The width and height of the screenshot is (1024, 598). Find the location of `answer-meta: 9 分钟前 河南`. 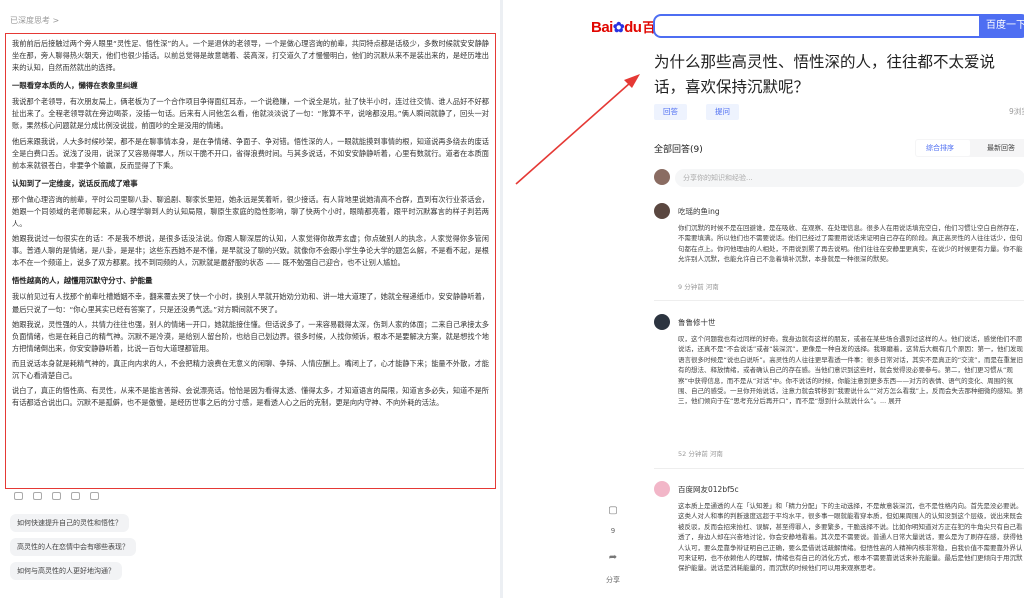

answer-meta: 9 分钟前 河南 is located at coordinates (698, 287).